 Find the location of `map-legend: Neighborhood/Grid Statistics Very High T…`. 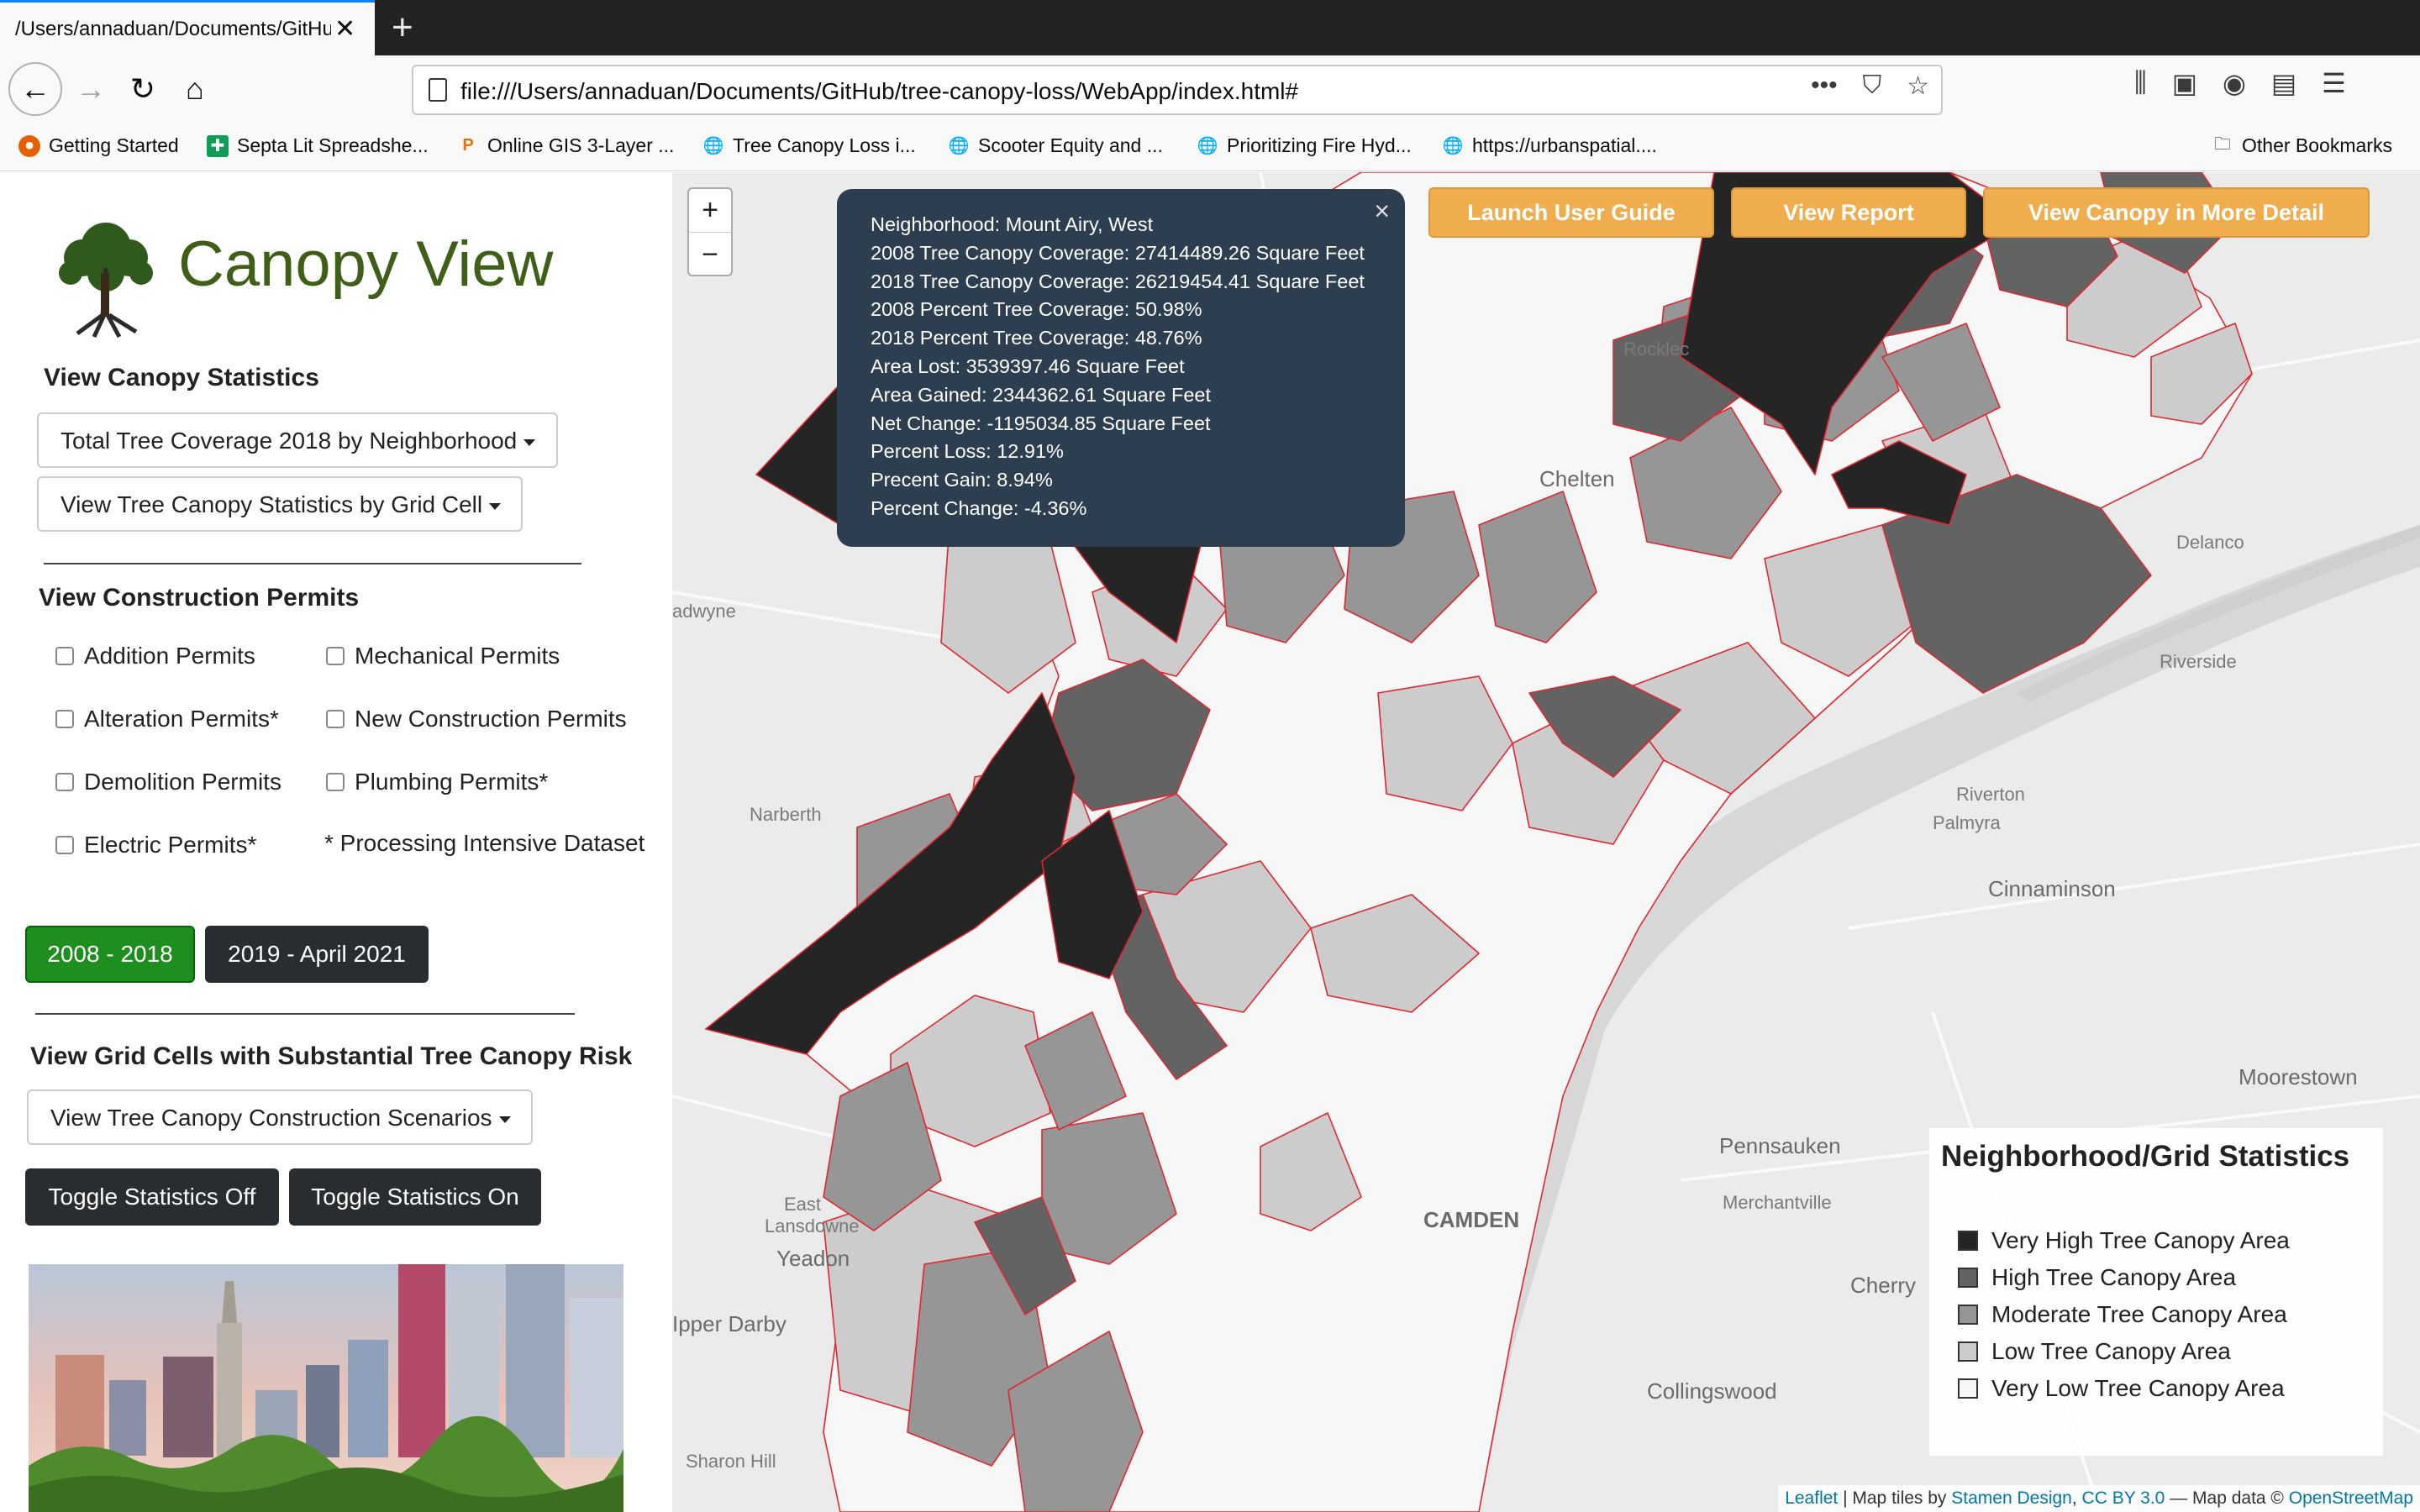

map-legend: Neighborhood/Grid Statistics Very High T… is located at coordinates (2156, 1292).